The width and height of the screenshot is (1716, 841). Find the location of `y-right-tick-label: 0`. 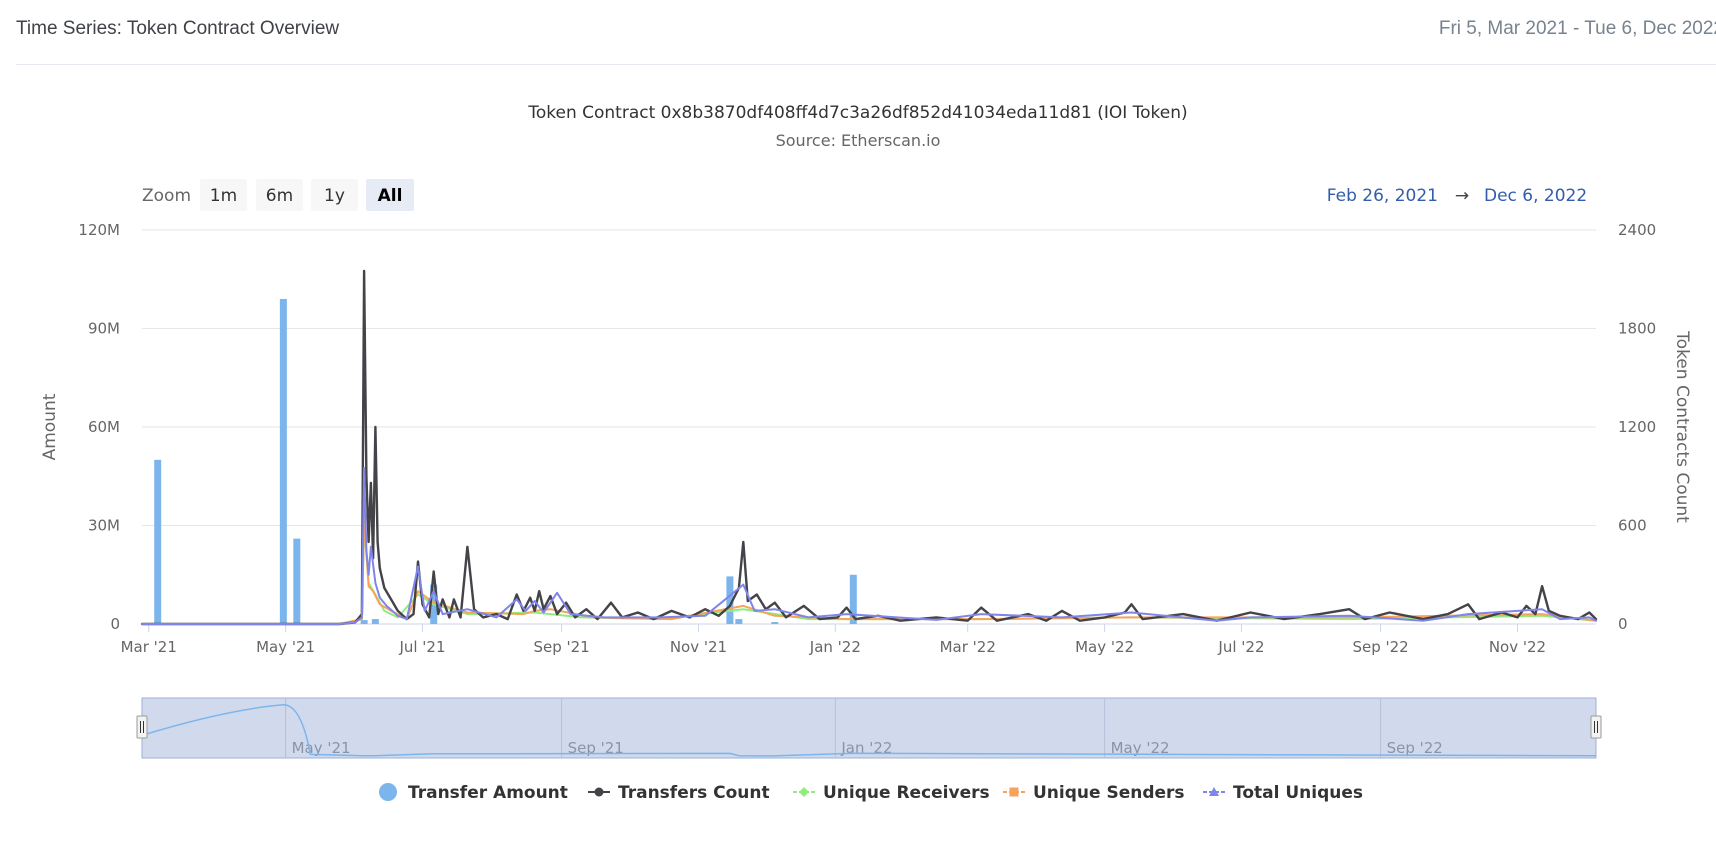

y-right-tick-label: 0 is located at coordinates (1623, 624).